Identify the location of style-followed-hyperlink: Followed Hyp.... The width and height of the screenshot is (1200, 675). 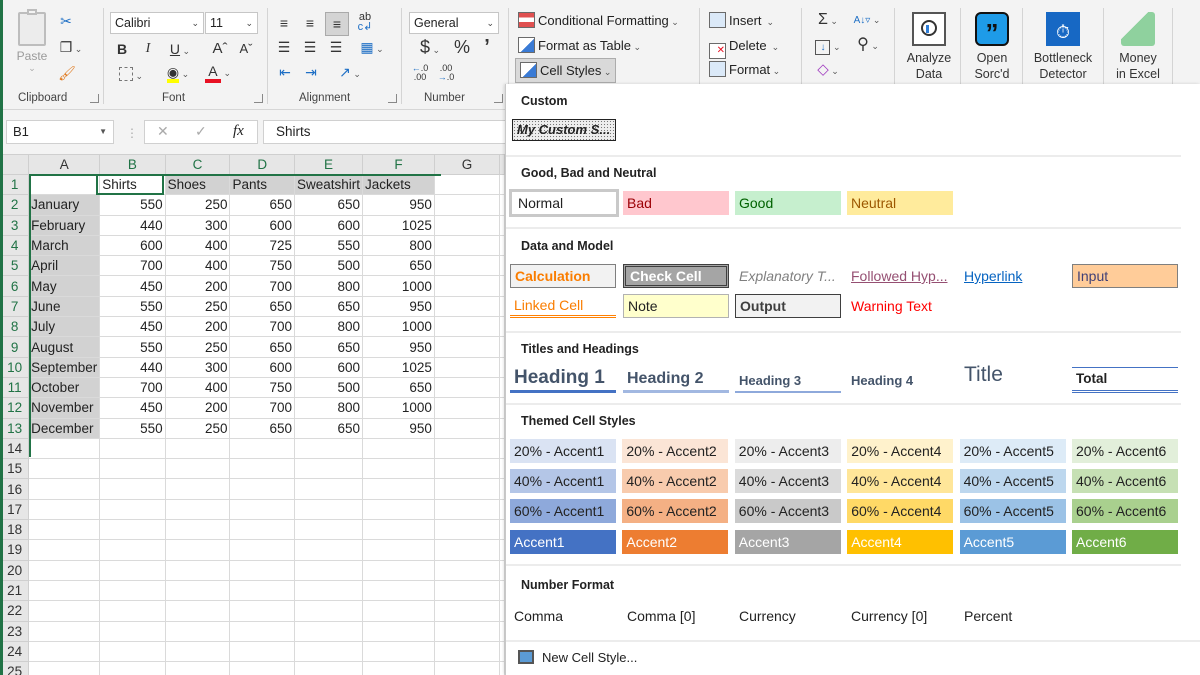
(900, 276).